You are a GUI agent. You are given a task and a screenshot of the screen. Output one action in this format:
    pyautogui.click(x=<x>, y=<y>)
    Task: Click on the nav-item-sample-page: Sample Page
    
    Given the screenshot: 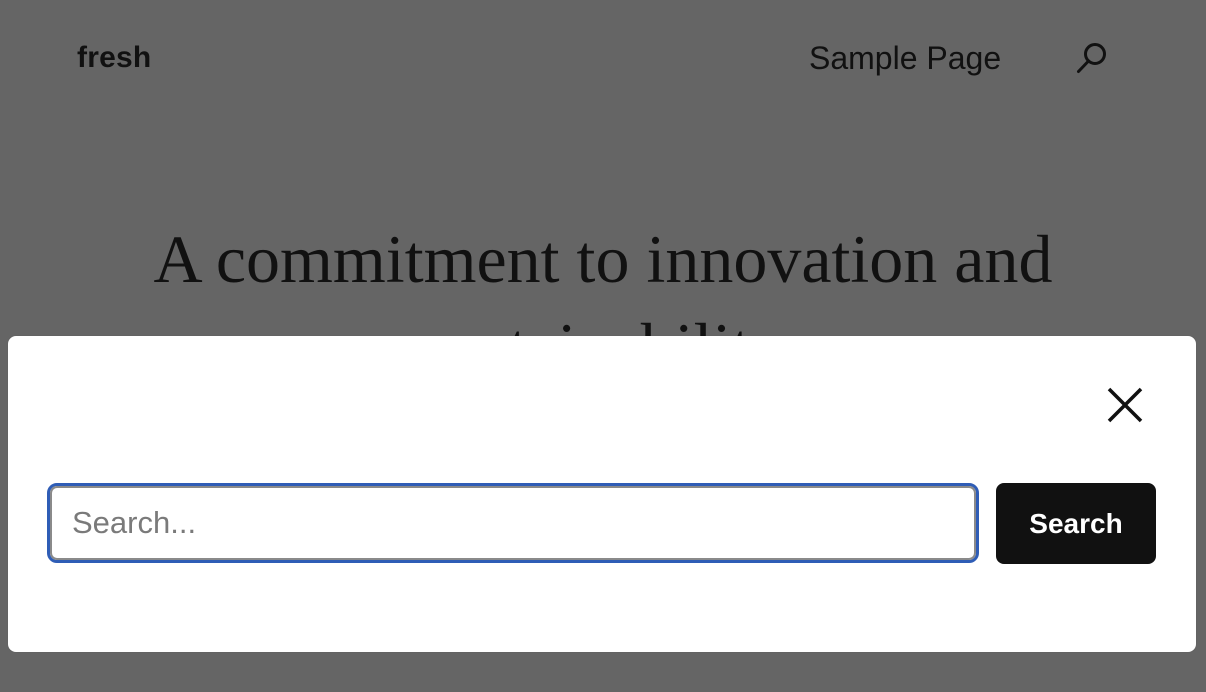 What is the action you would take?
    pyautogui.click(x=905, y=58)
    